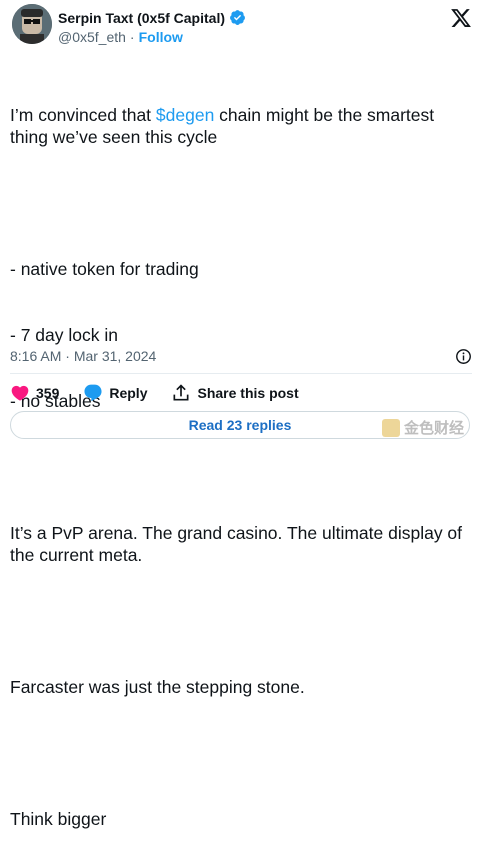 The width and height of the screenshot is (482, 852). Describe the element at coordinates (161, 37) in the screenshot. I see `follow-button: Follow` at that location.